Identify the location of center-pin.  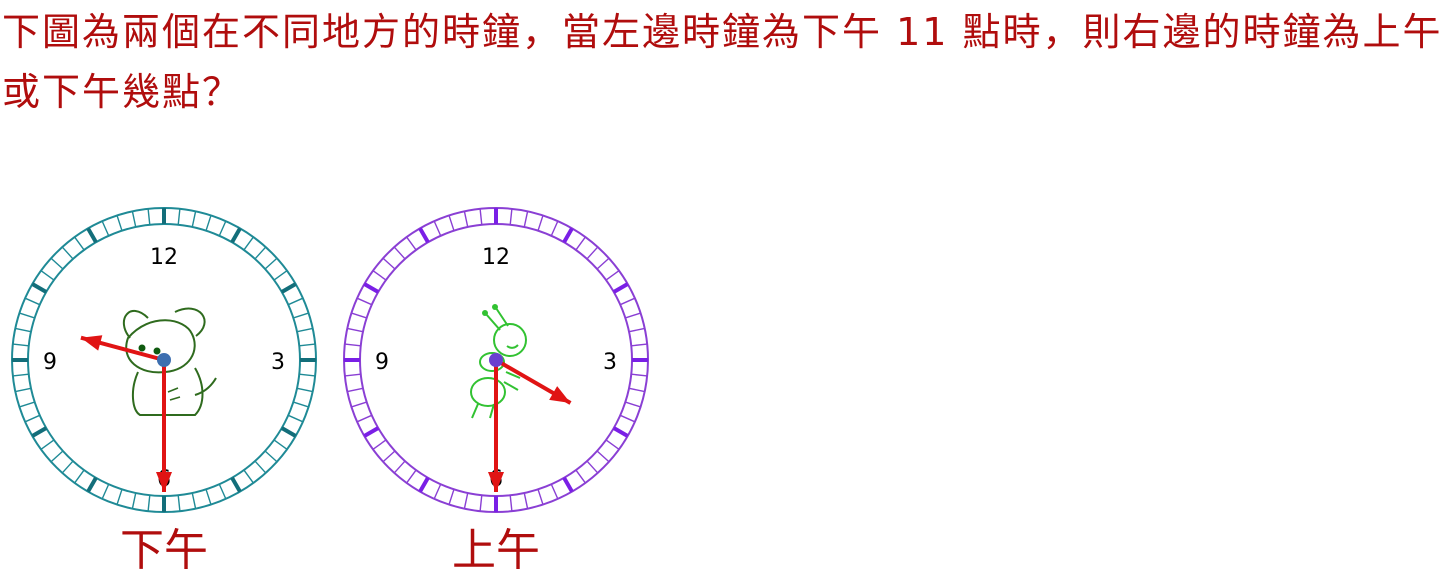
(496, 360).